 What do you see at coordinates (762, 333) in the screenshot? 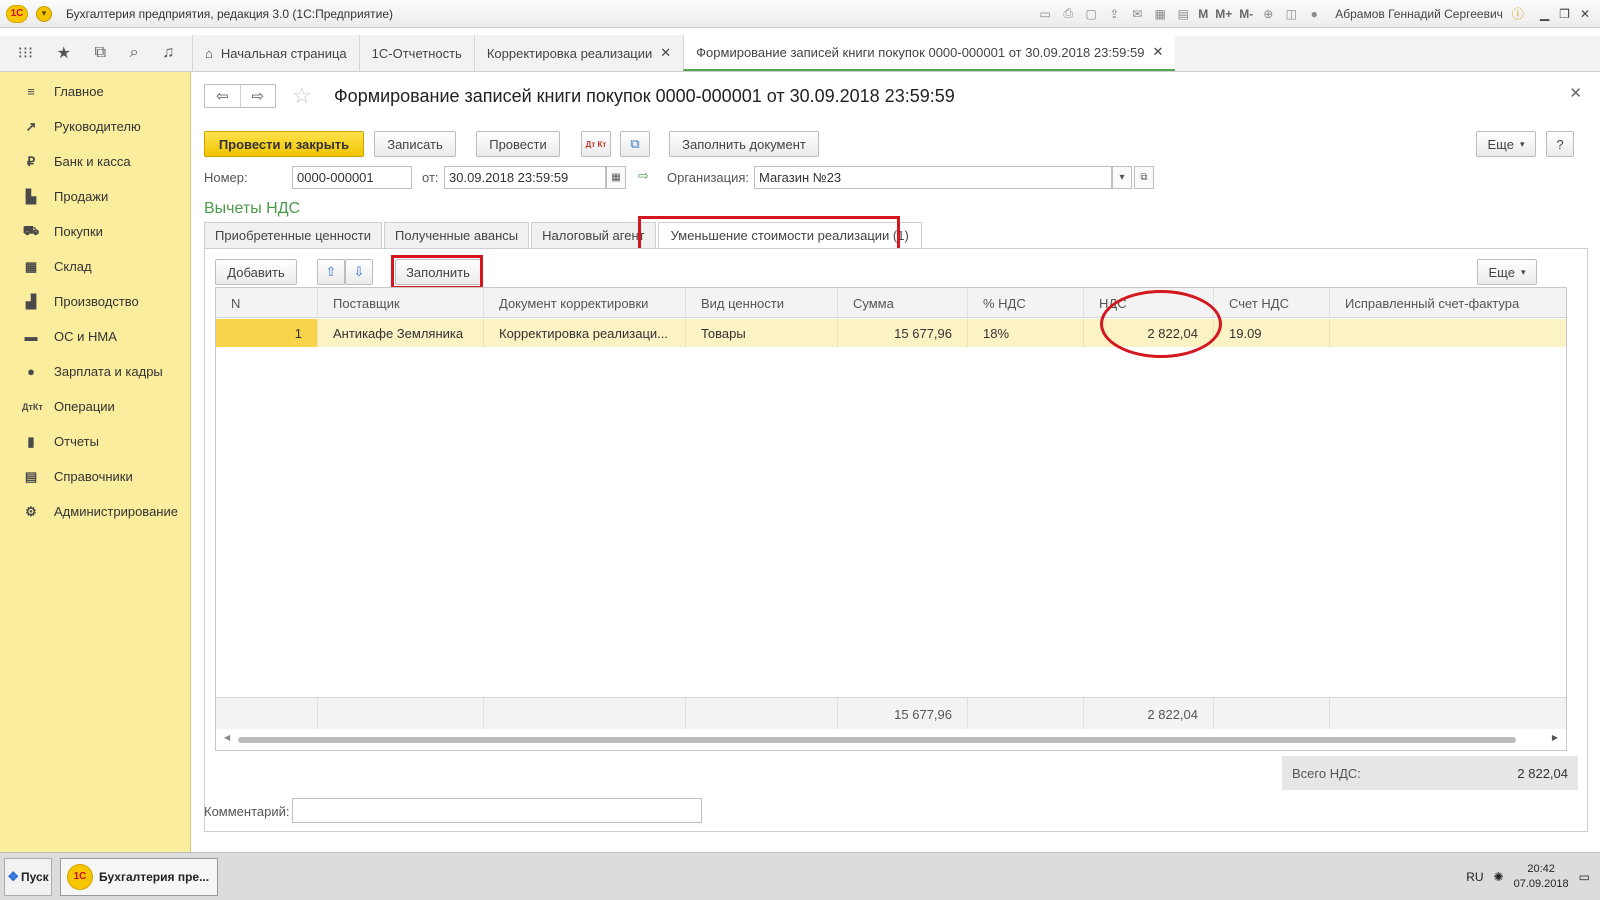
I see `value-kind-cell: Товары` at bounding box center [762, 333].